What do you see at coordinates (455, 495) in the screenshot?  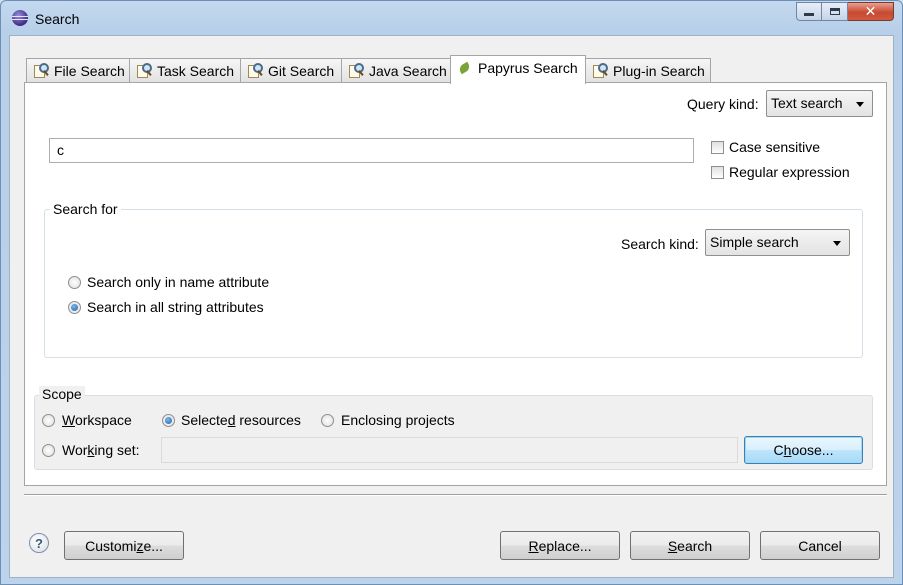 I see `footer-separator` at bounding box center [455, 495].